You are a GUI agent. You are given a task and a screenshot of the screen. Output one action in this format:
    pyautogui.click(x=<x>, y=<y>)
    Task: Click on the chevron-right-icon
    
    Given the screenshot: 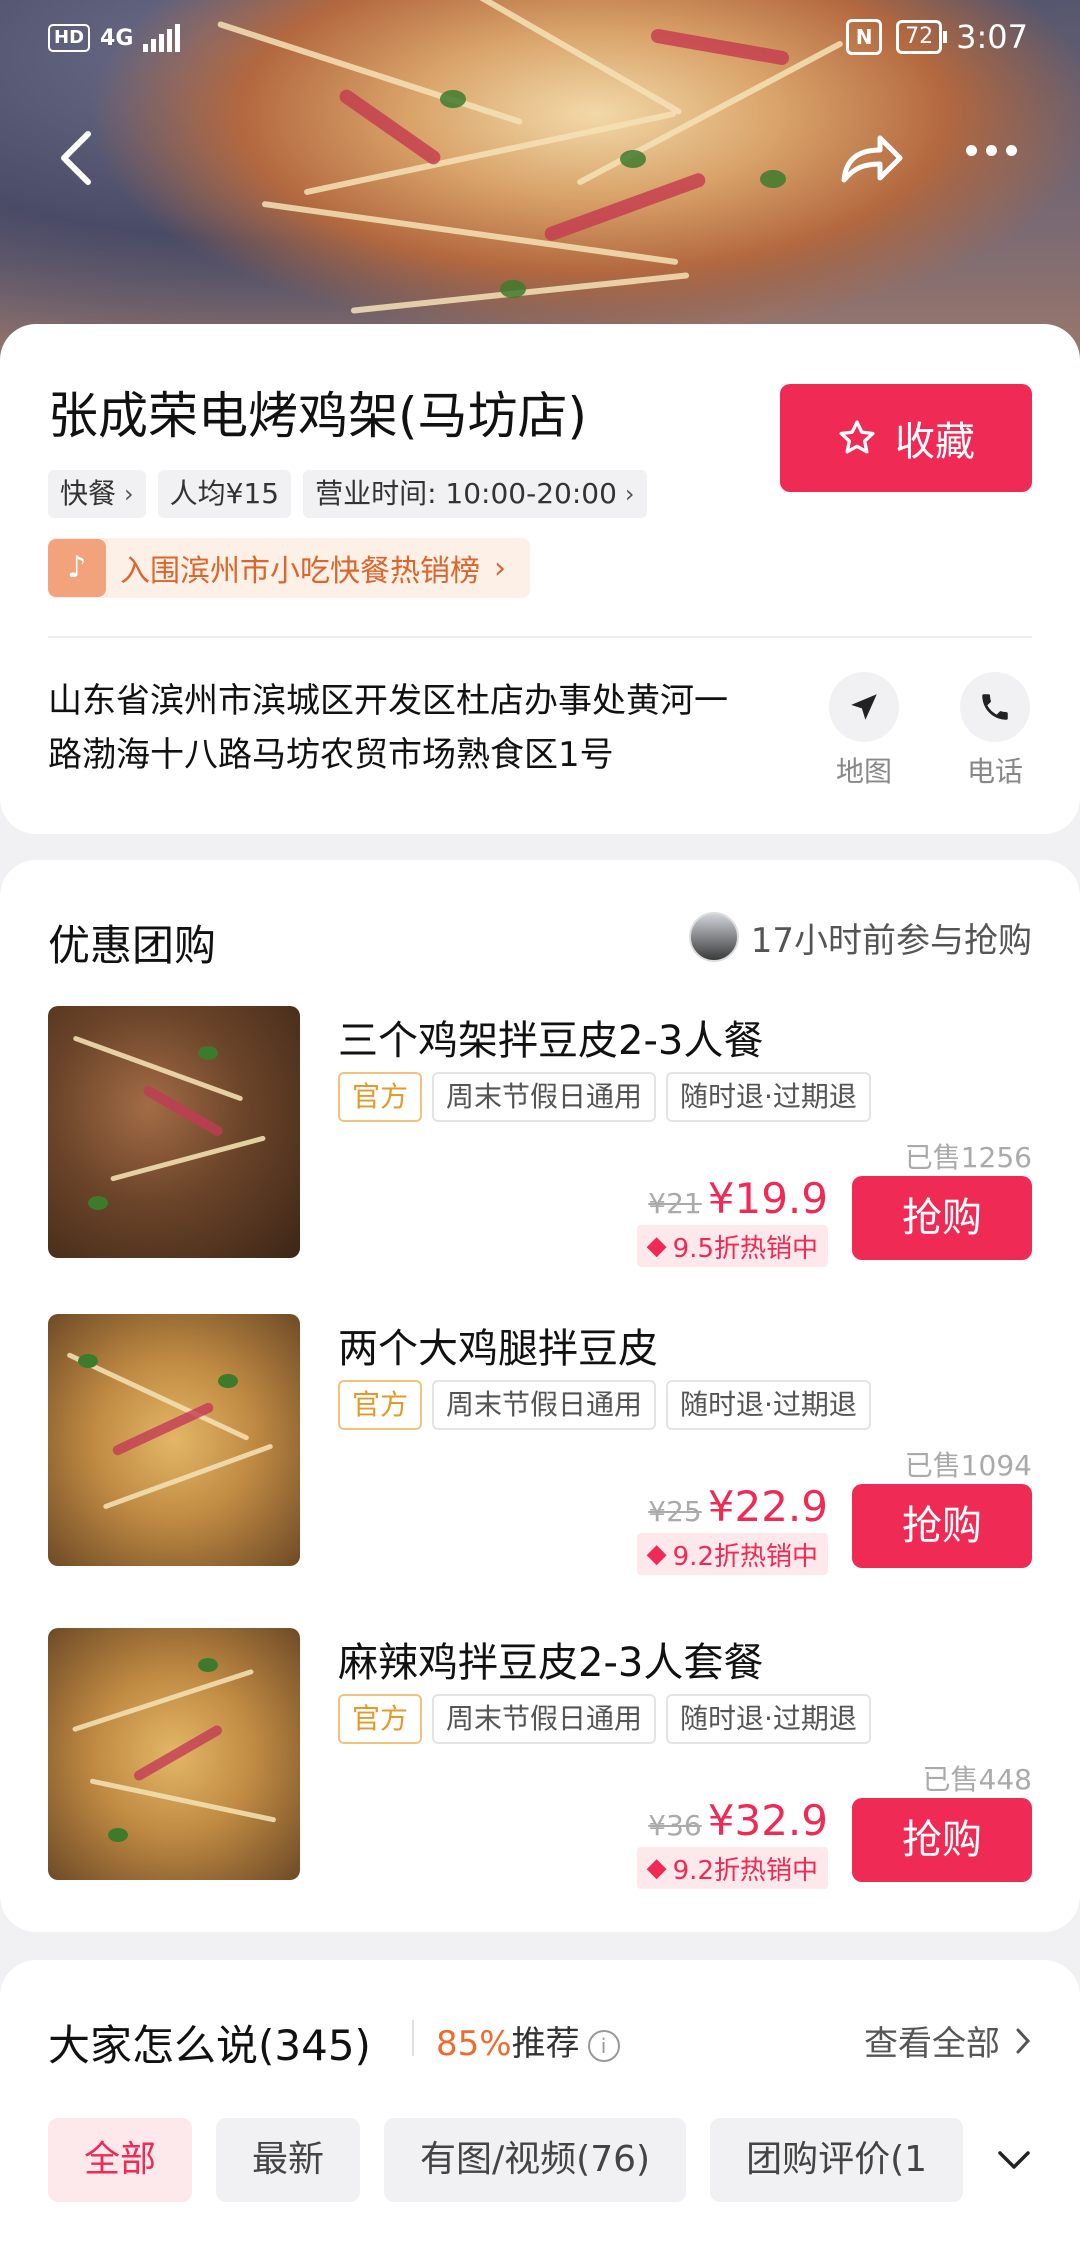 What is the action you would take?
    pyautogui.click(x=1023, y=2040)
    